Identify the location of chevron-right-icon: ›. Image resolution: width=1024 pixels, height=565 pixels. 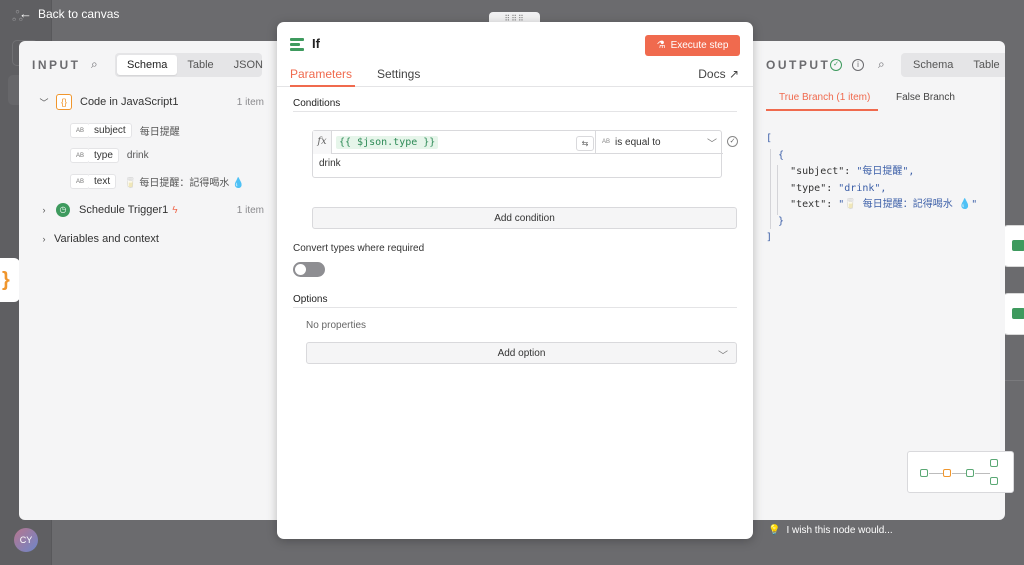
(44, 239).